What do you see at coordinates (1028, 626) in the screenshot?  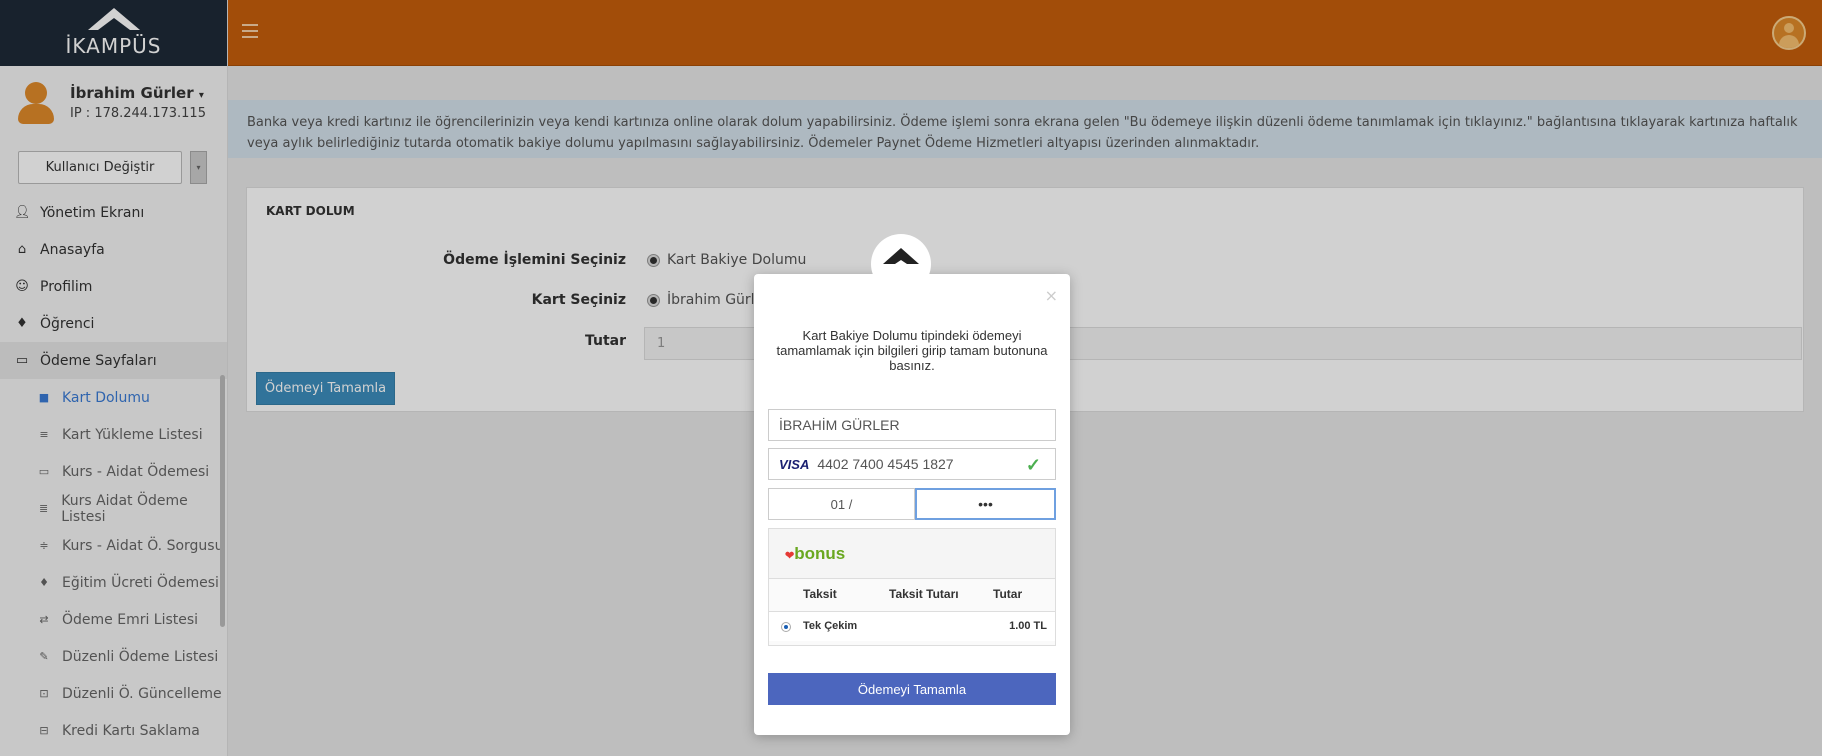 I see `installment-total: 1.00 TL` at bounding box center [1028, 626].